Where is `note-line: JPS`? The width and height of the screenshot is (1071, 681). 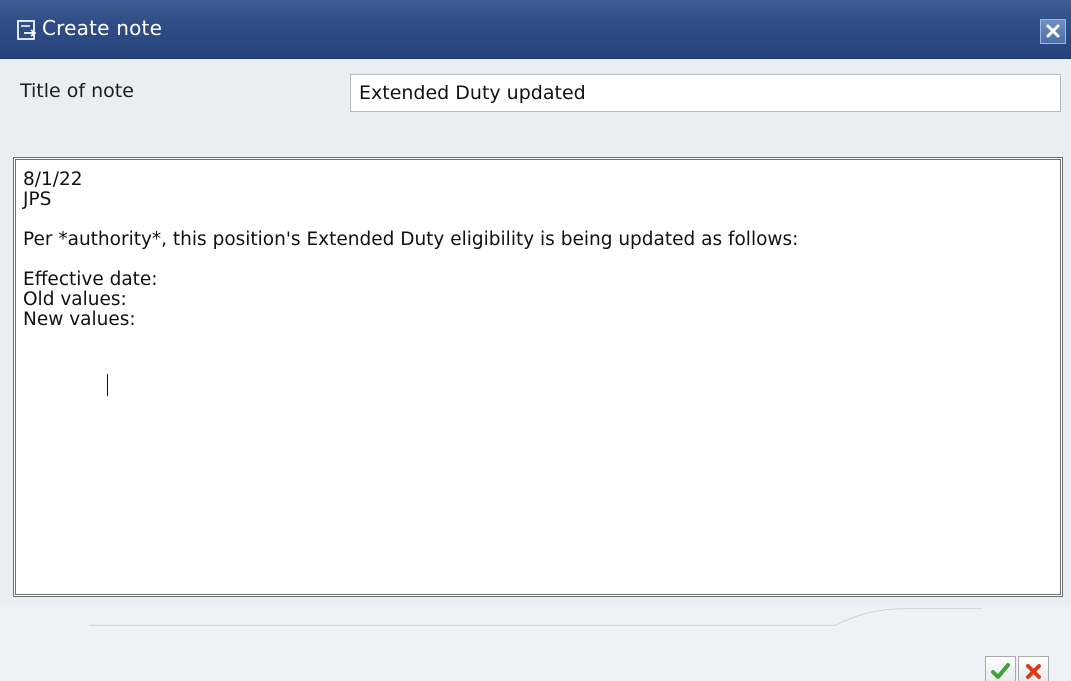
note-line: JPS is located at coordinates (37, 199).